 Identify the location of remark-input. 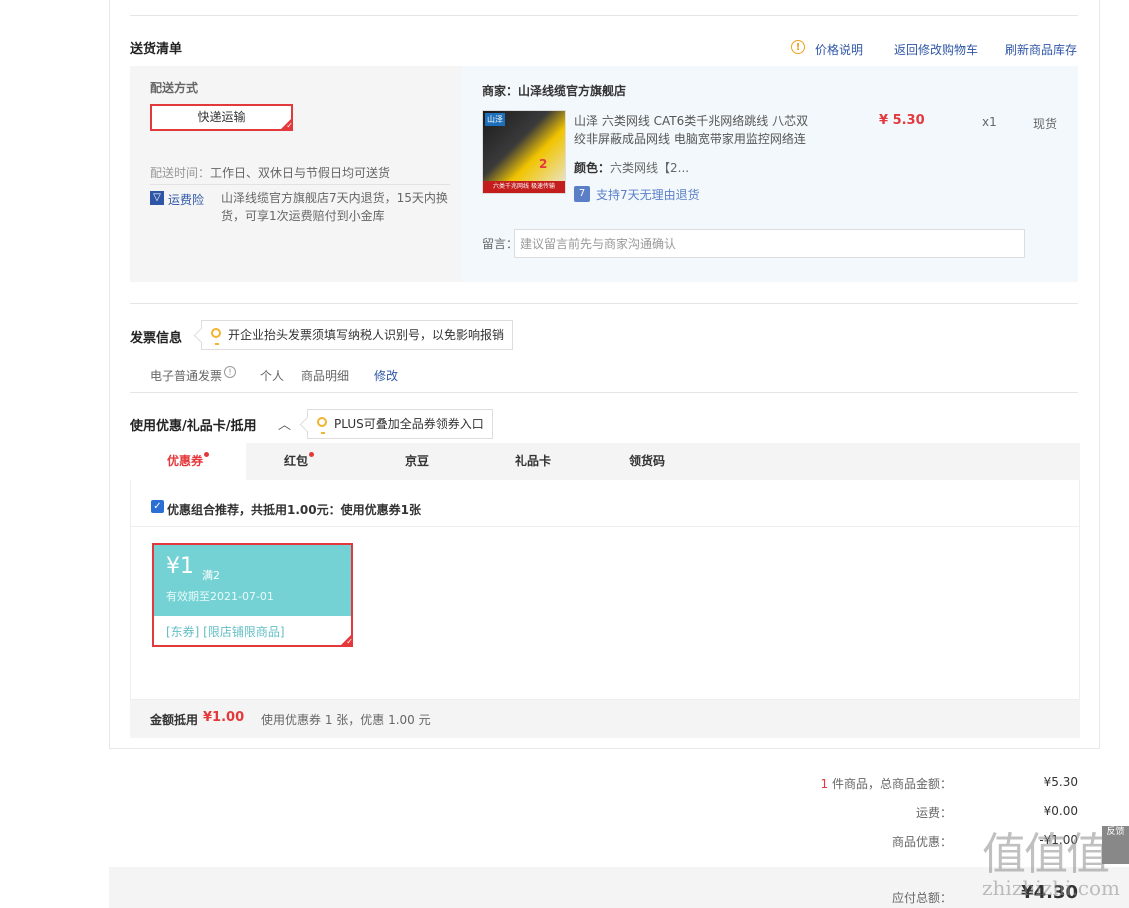
(769, 243).